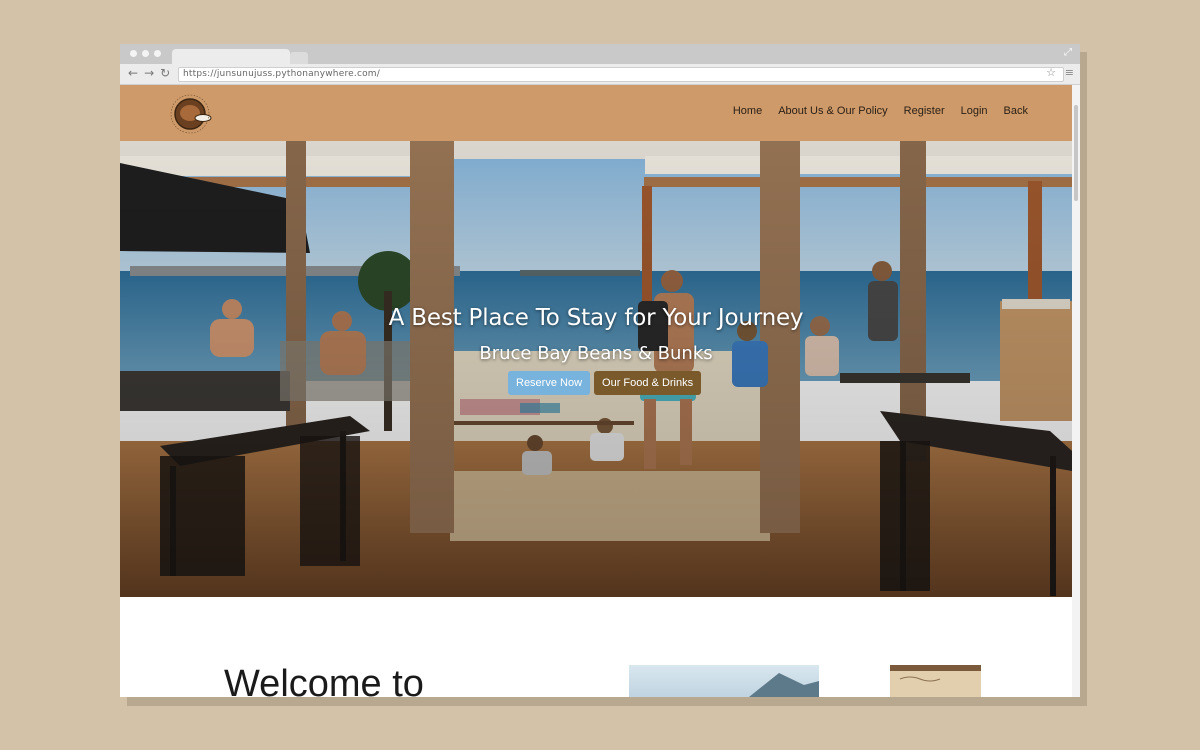 Image resolution: width=1200 pixels, height=750 pixels. I want to click on arrow-right-icon: →, so click(149, 73).